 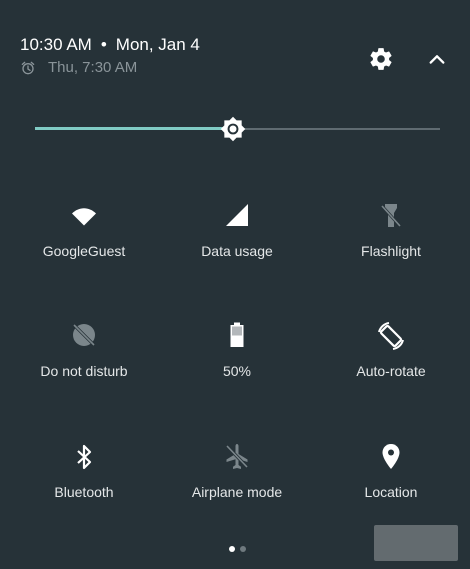 What do you see at coordinates (84, 371) in the screenshot?
I see `tile-do-not-disturb-label: Do not disturb` at bounding box center [84, 371].